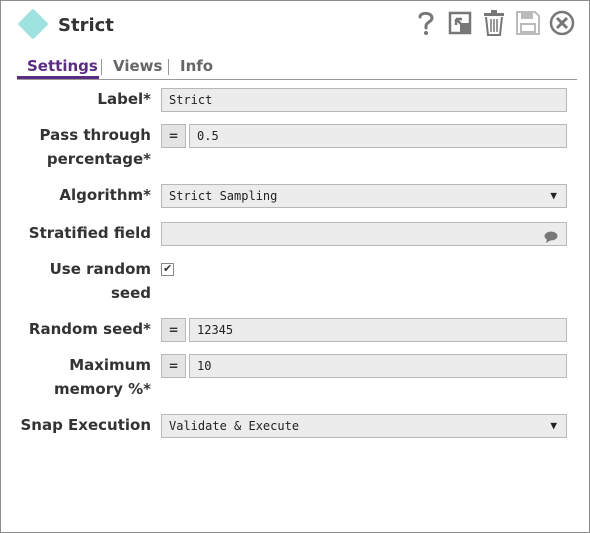  I want to click on close-icon, so click(562, 23).